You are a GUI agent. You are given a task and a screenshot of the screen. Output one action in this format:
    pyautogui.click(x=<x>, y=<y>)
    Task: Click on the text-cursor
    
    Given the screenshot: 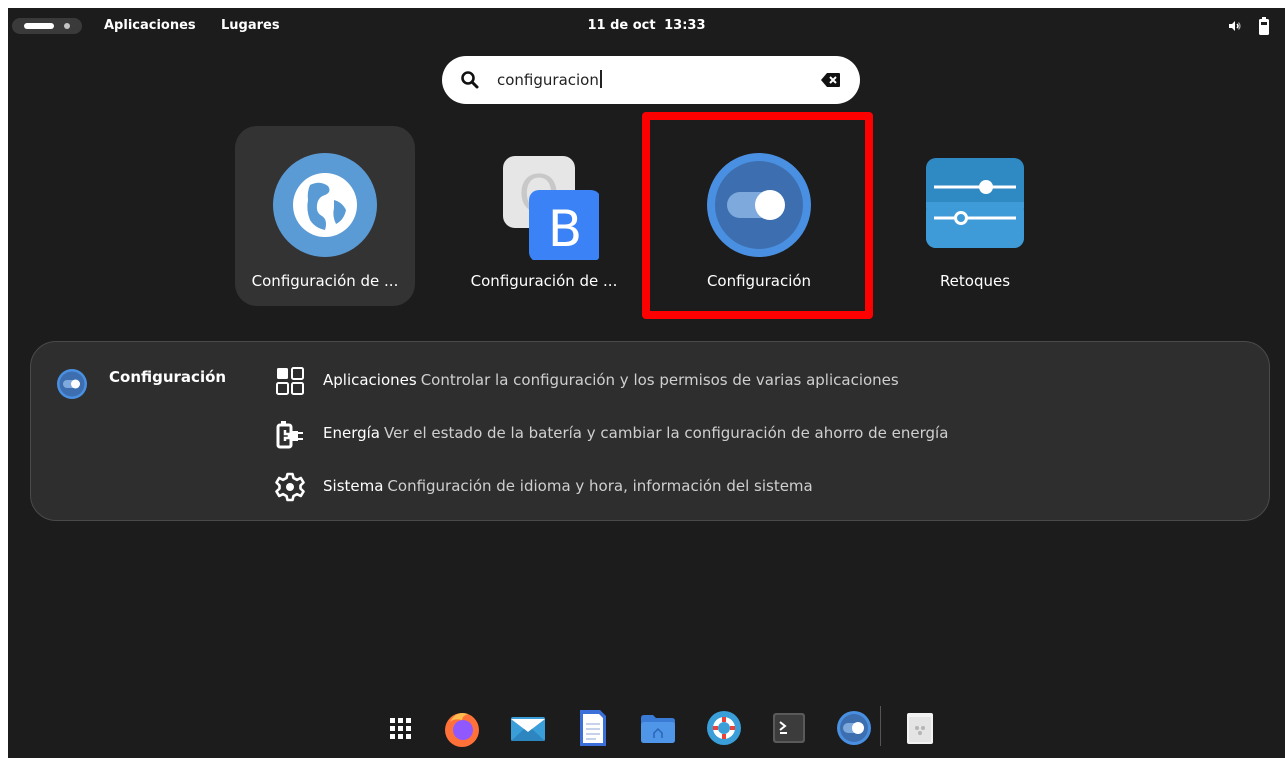 What is the action you would take?
    pyautogui.click(x=600, y=79)
    